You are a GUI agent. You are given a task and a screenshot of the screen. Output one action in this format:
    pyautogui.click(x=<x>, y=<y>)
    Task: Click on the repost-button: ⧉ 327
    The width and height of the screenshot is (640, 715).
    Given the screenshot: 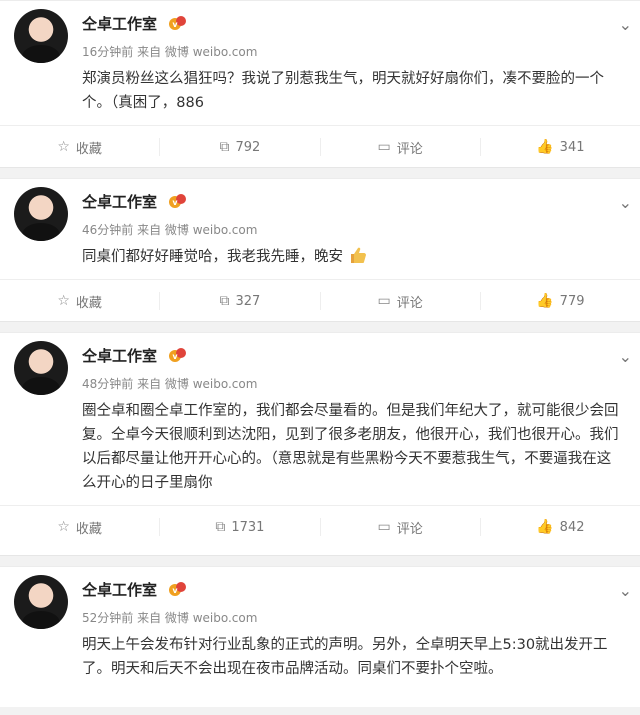 What is the action you would take?
    pyautogui.click(x=239, y=301)
    